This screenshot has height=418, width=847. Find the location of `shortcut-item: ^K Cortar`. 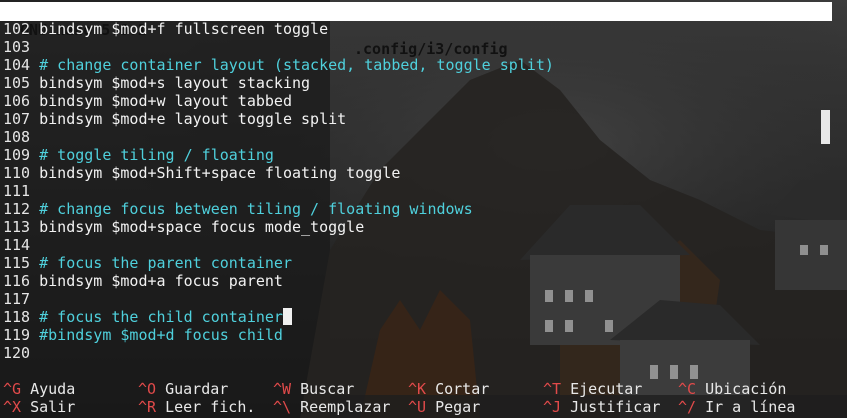

shortcut-item: ^K Cortar is located at coordinates (448, 389).